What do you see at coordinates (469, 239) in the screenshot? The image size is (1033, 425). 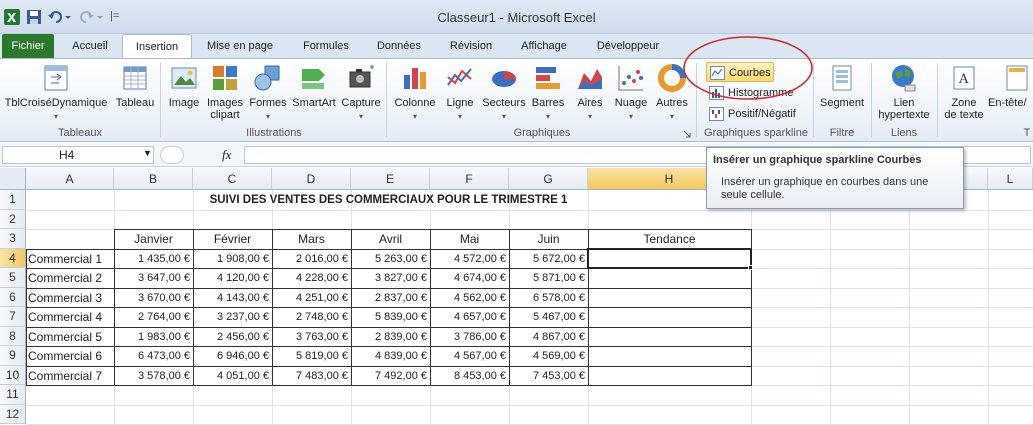 I see `table-header-cell: Mai` at bounding box center [469, 239].